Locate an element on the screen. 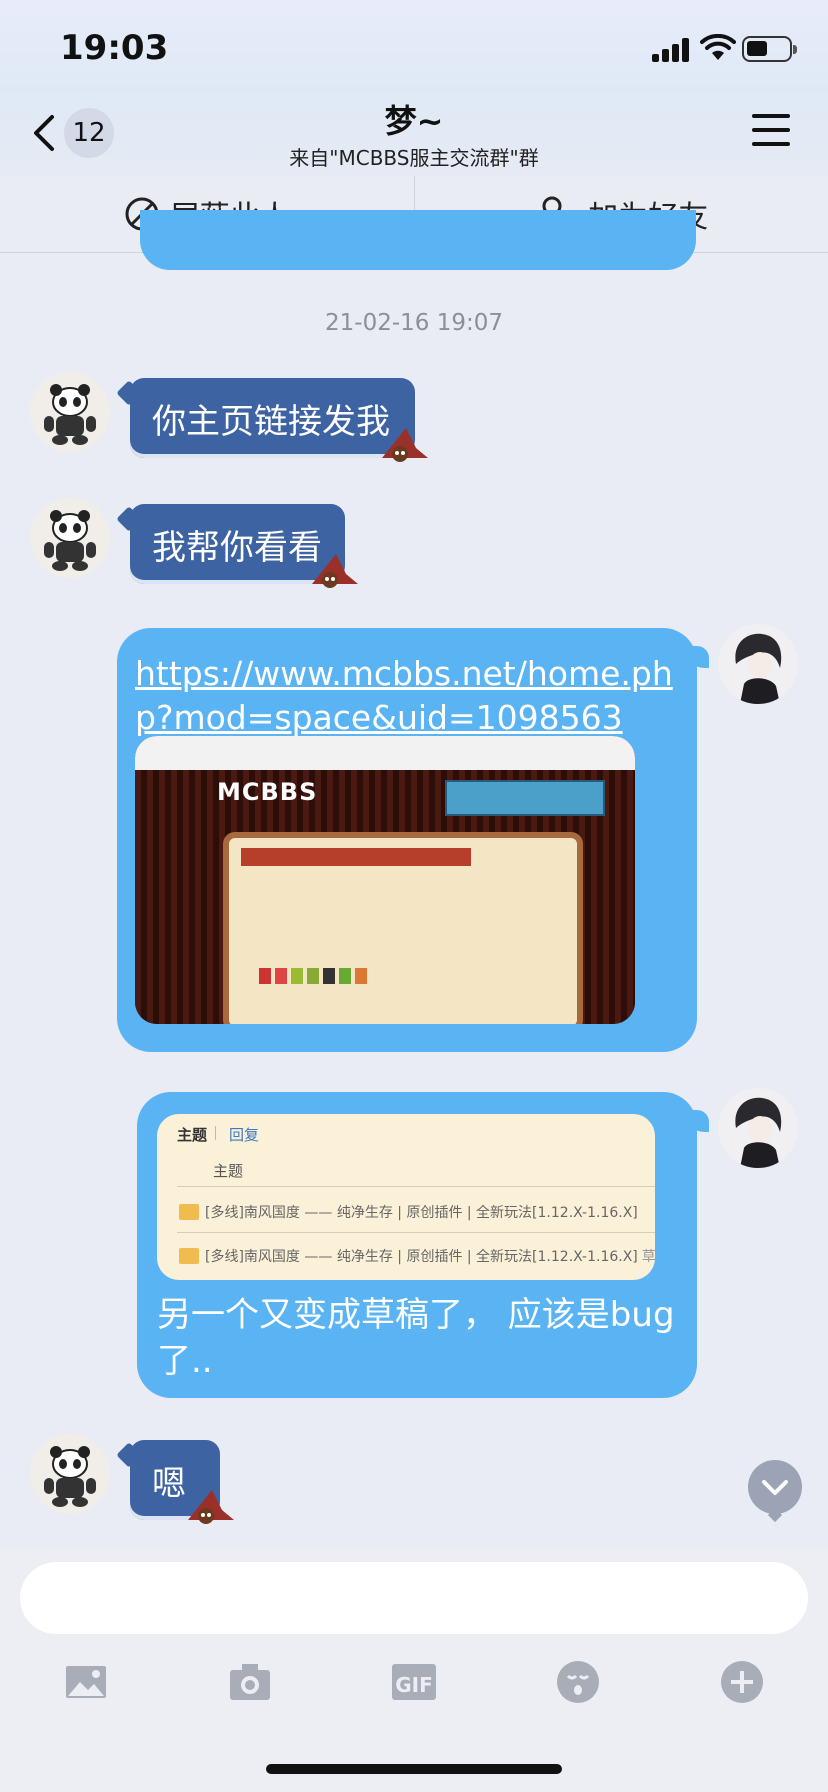 This screenshot has height=1792, width=828. emoji-icon is located at coordinates (578, 1682).